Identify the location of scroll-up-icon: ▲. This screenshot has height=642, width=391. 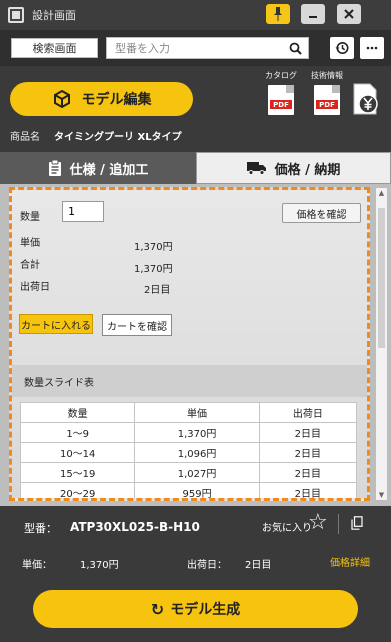
(381, 193).